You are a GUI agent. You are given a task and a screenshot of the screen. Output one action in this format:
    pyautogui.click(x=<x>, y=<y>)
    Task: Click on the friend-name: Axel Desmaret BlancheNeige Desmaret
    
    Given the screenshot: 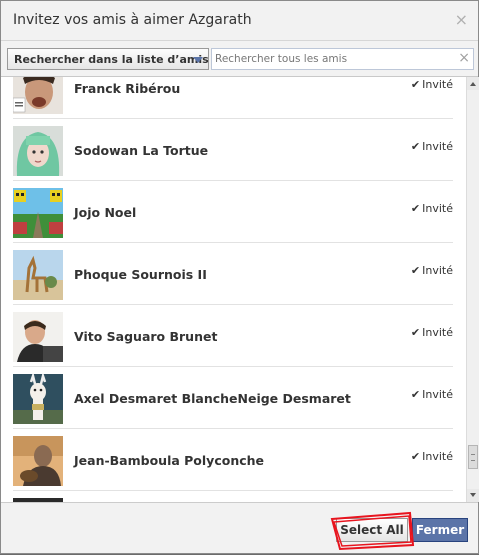 What is the action you would take?
    pyautogui.click(x=212, y=398)
    